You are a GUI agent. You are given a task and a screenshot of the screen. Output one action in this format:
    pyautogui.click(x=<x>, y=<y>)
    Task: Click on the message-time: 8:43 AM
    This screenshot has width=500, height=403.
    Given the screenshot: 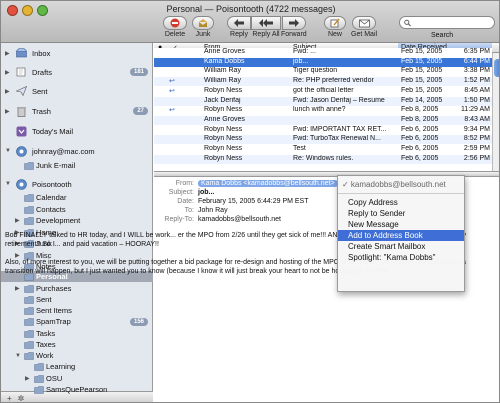 What is the action you would take?
    pyautogui.click(x=477, y=119)
    